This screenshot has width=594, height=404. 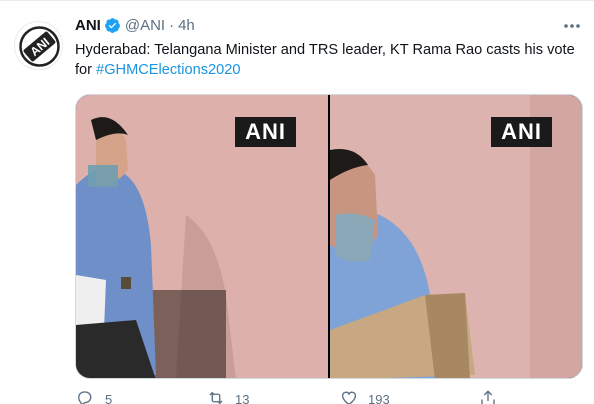 What do you see at coordinates (521, 132) in the screenshot?
I see `ani-watermark-right: ANI` at bounding box center [521, 132].